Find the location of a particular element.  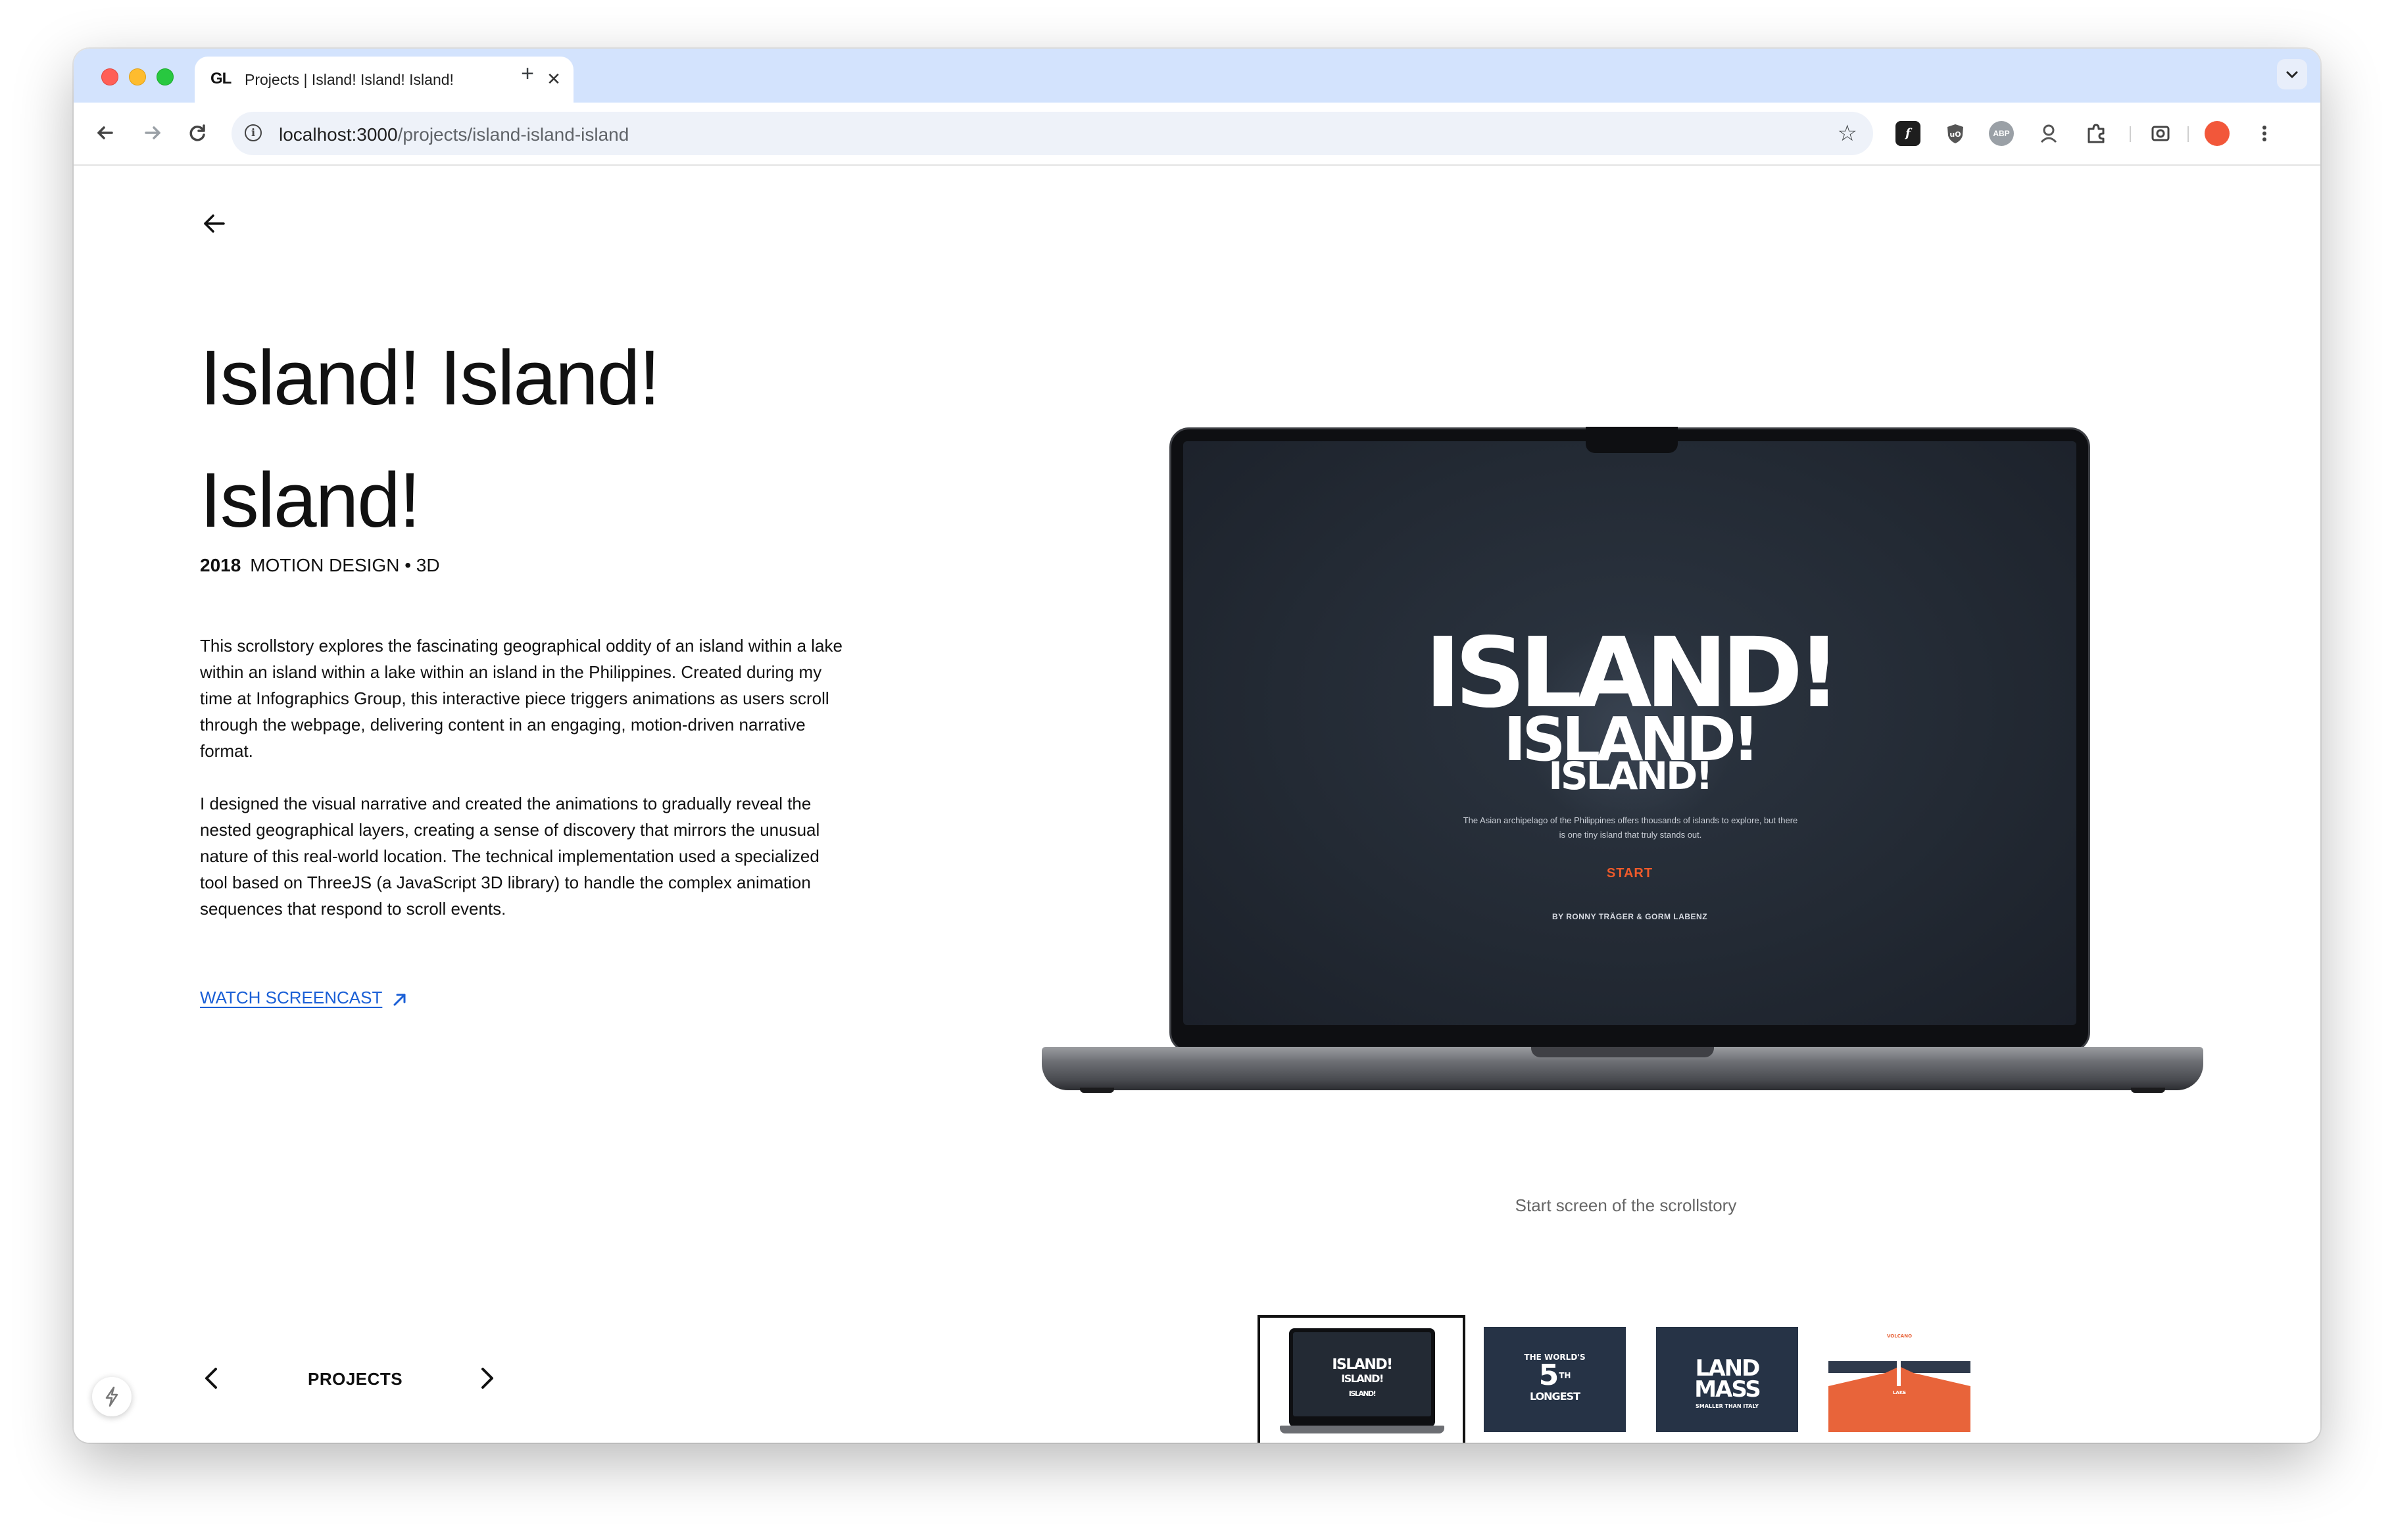

camera-icon is located at coordinates (2160, 133).